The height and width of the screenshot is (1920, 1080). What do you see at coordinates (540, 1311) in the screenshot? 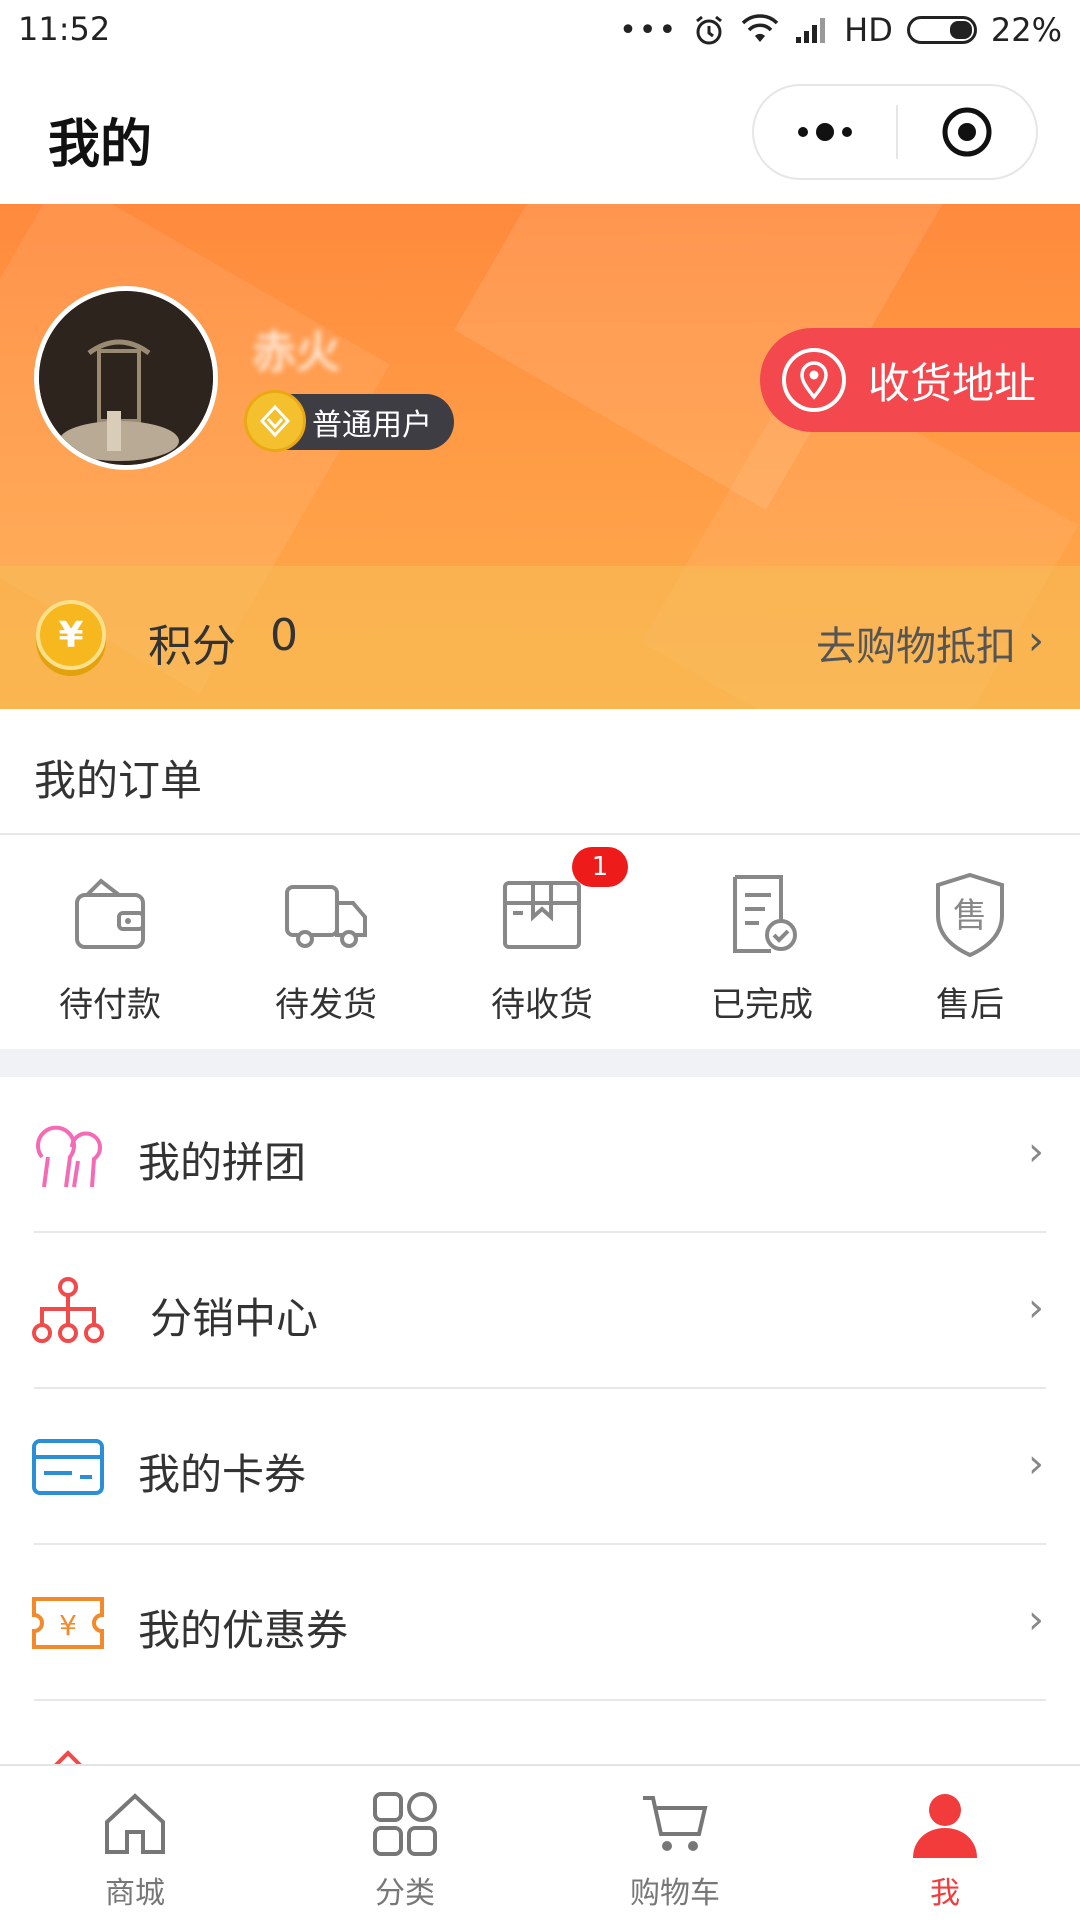
I see `menu-item-distribution: 分销中心 ›` at bounding box center [540, 1311].